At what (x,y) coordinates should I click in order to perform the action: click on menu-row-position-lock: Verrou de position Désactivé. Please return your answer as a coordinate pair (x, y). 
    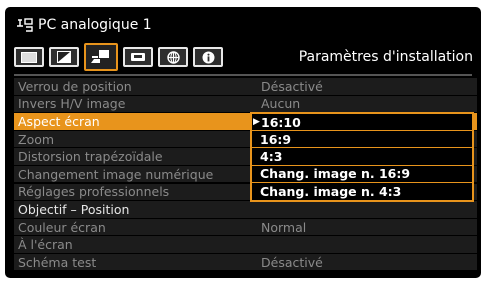
    Looking at the image, I should click on (245, 86).